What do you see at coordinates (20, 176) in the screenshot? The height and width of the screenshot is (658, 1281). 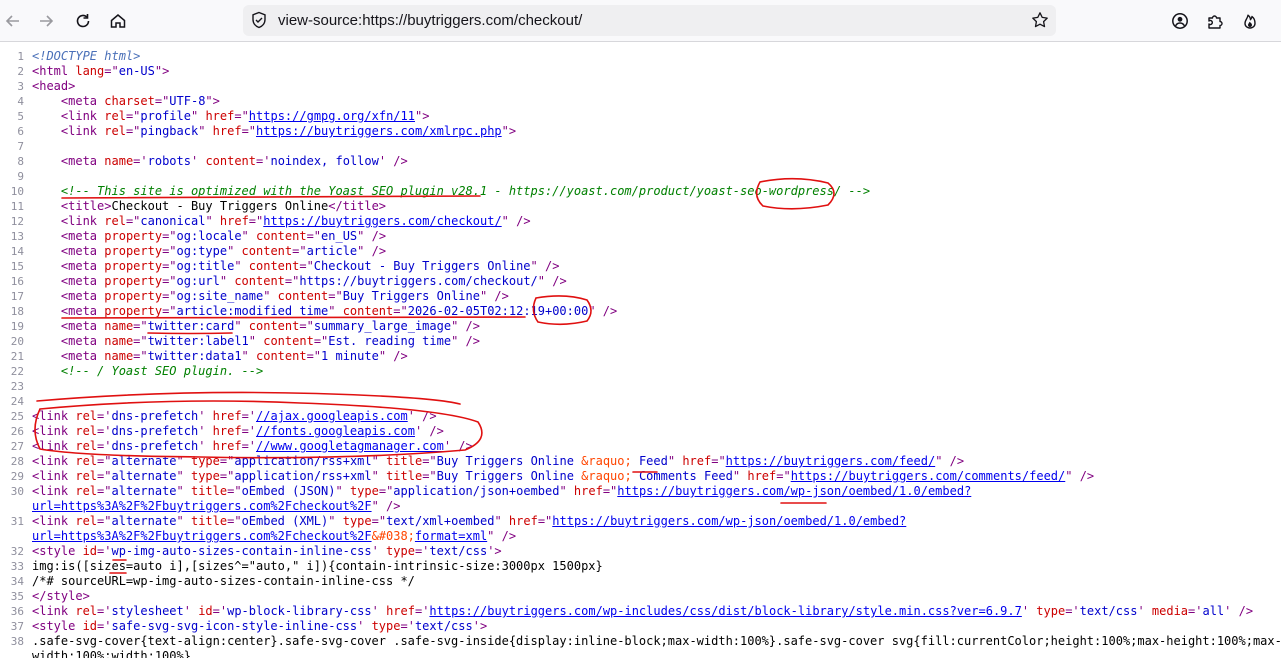 I see `line-number: 9` at bounding box center [20, 176].